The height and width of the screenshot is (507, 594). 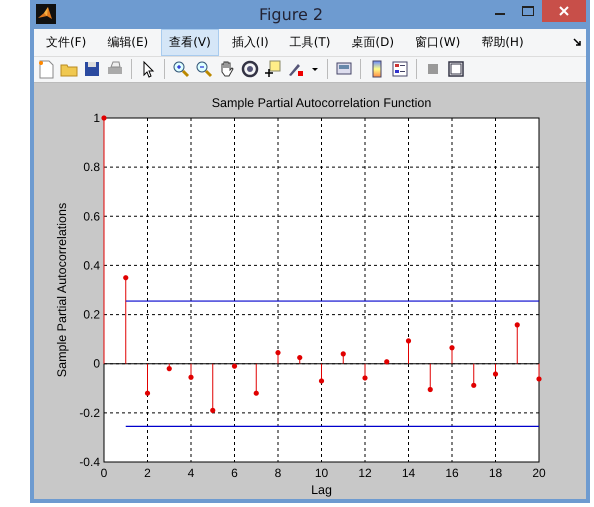 I want to click on minimize-icon, so click(x=500, y=14).